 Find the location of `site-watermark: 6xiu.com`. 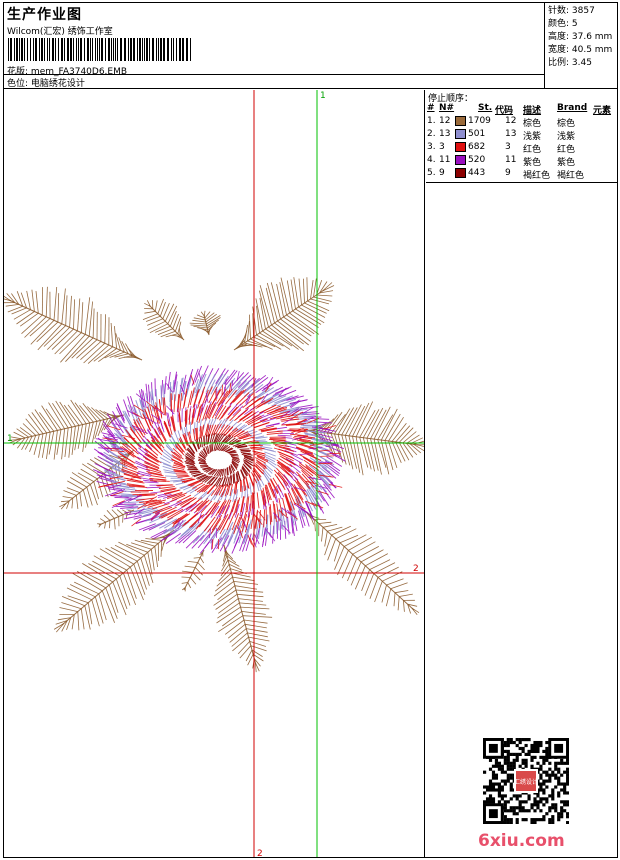

site-watermark: 6xiu.com is located at coordinates (521, 841).